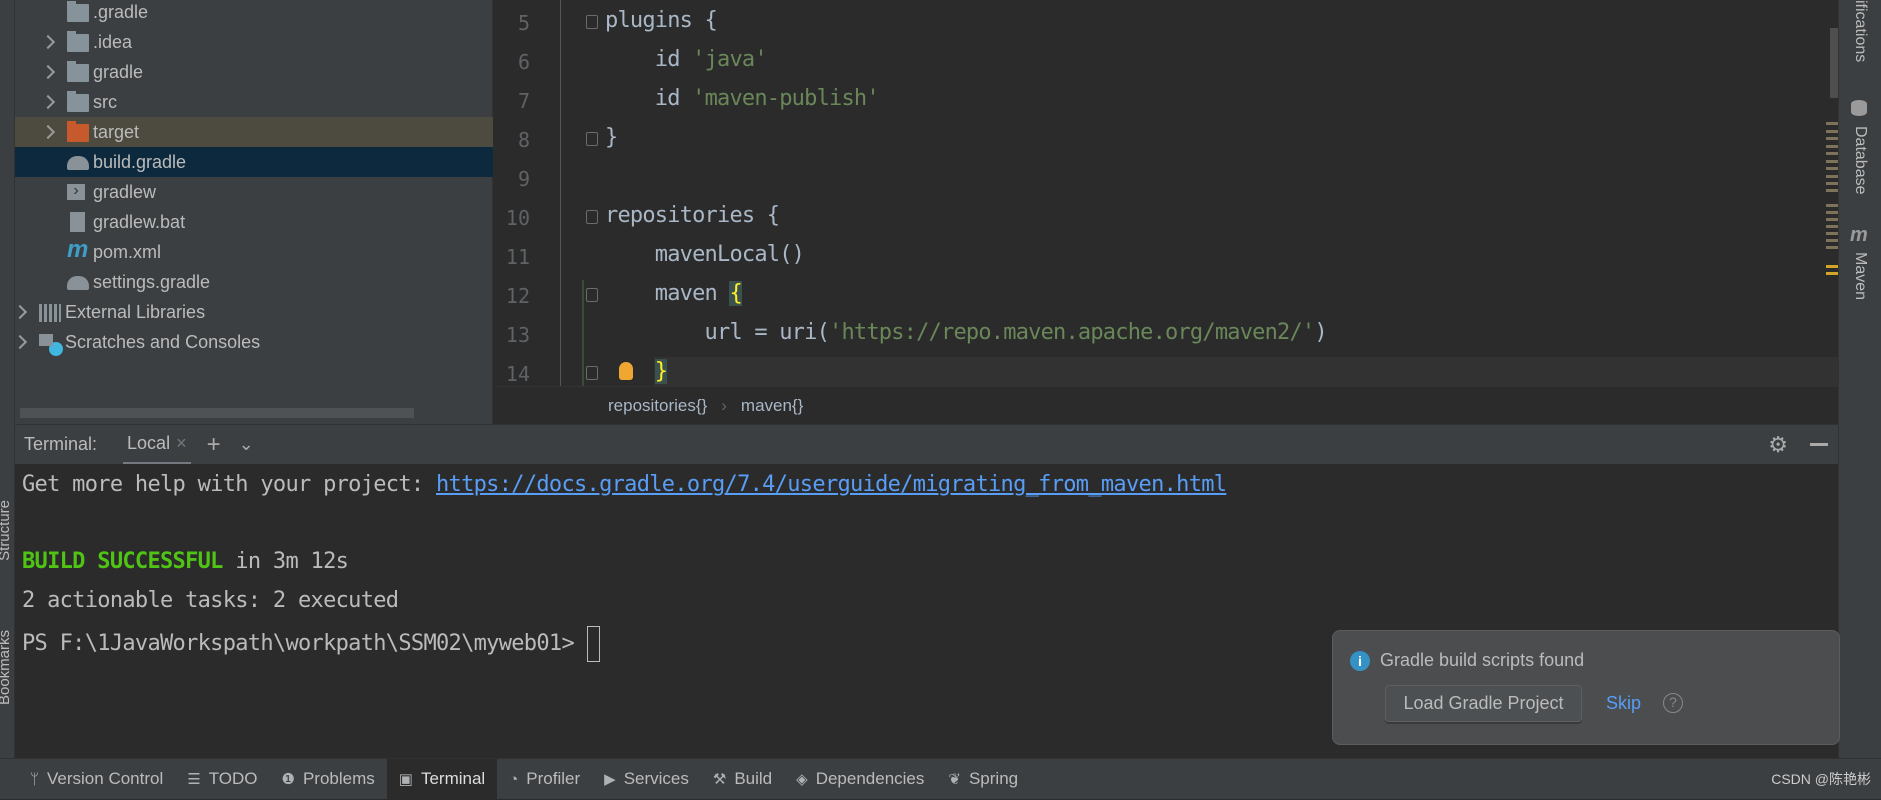  Describe the element at coordinates (560, 193) in the screenshot. I see `gutter-divider` at that location.